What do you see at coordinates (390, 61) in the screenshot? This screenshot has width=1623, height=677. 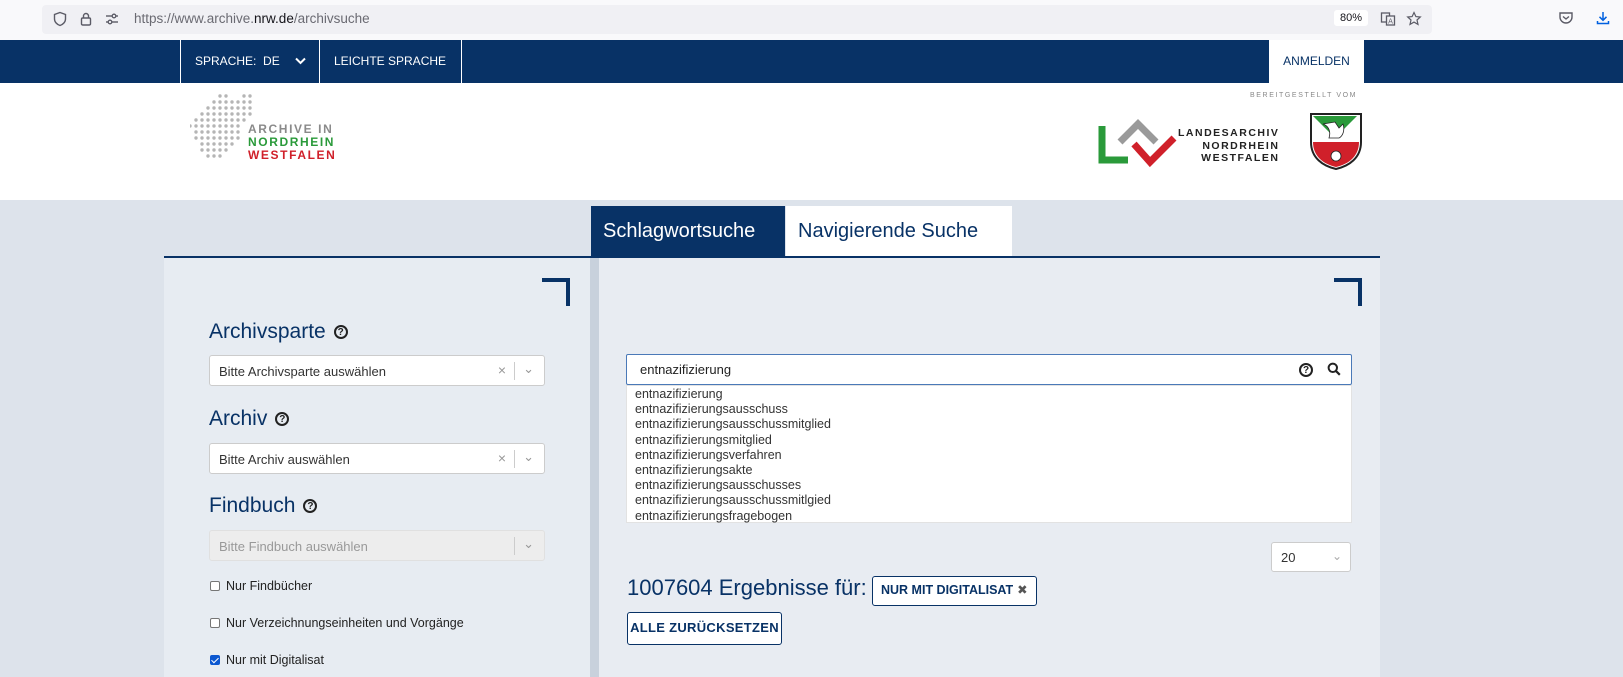 I see `easy-language-link: LEICHTE SPRACHE` at bounding box center [390, 61].